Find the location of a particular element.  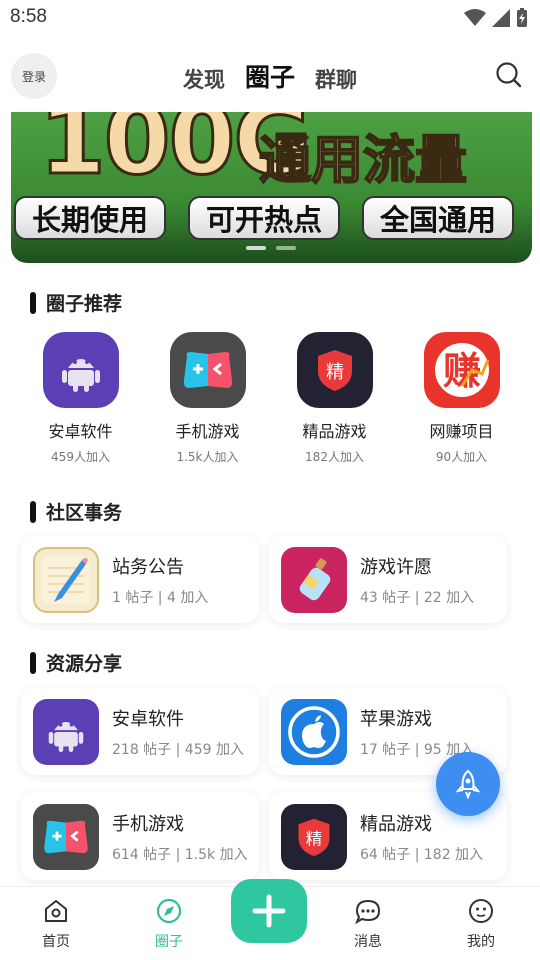

banner-page-indicator is located at coordinates (271, 248).